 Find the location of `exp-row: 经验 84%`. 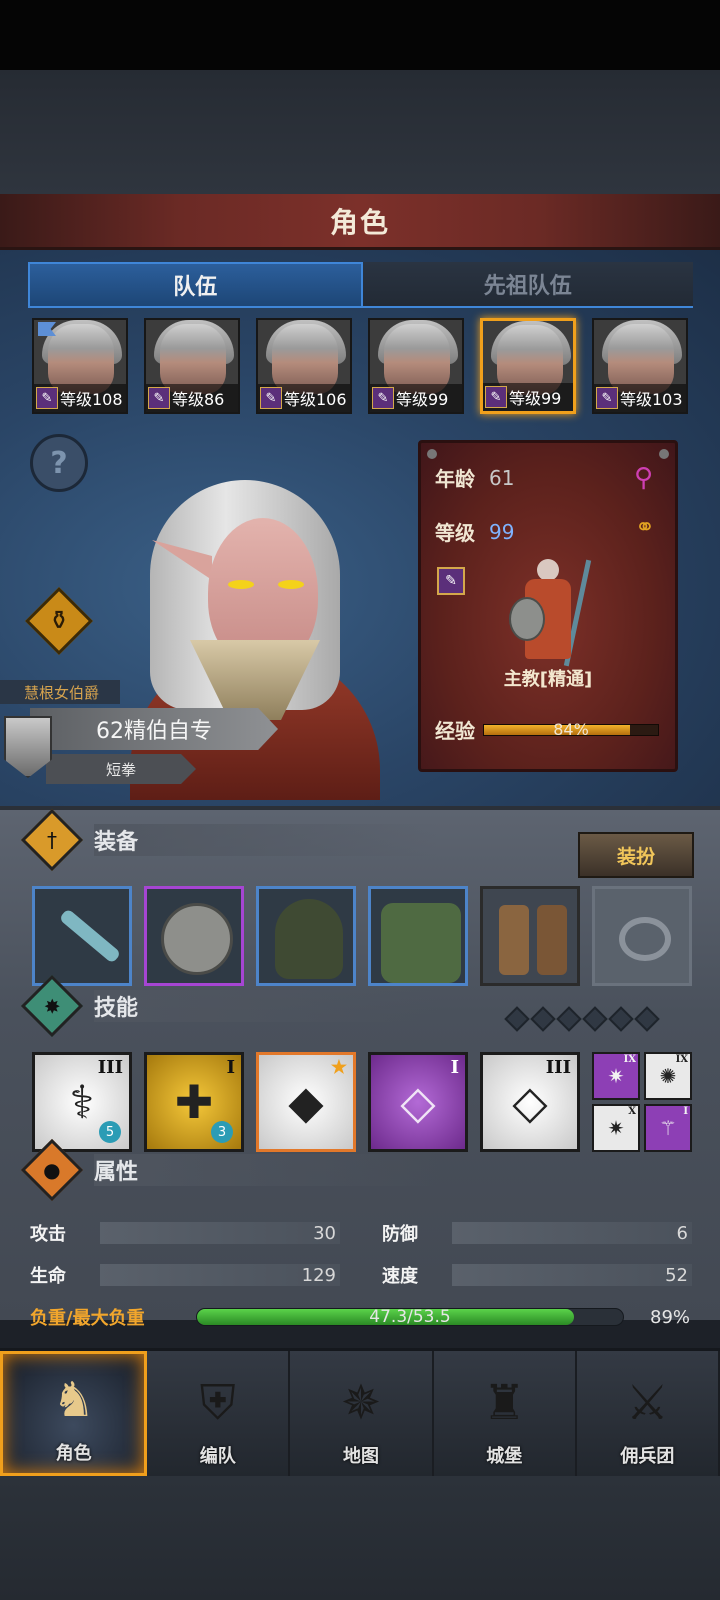

exp-row: 经验 84% is located at coordinates (547, 729).